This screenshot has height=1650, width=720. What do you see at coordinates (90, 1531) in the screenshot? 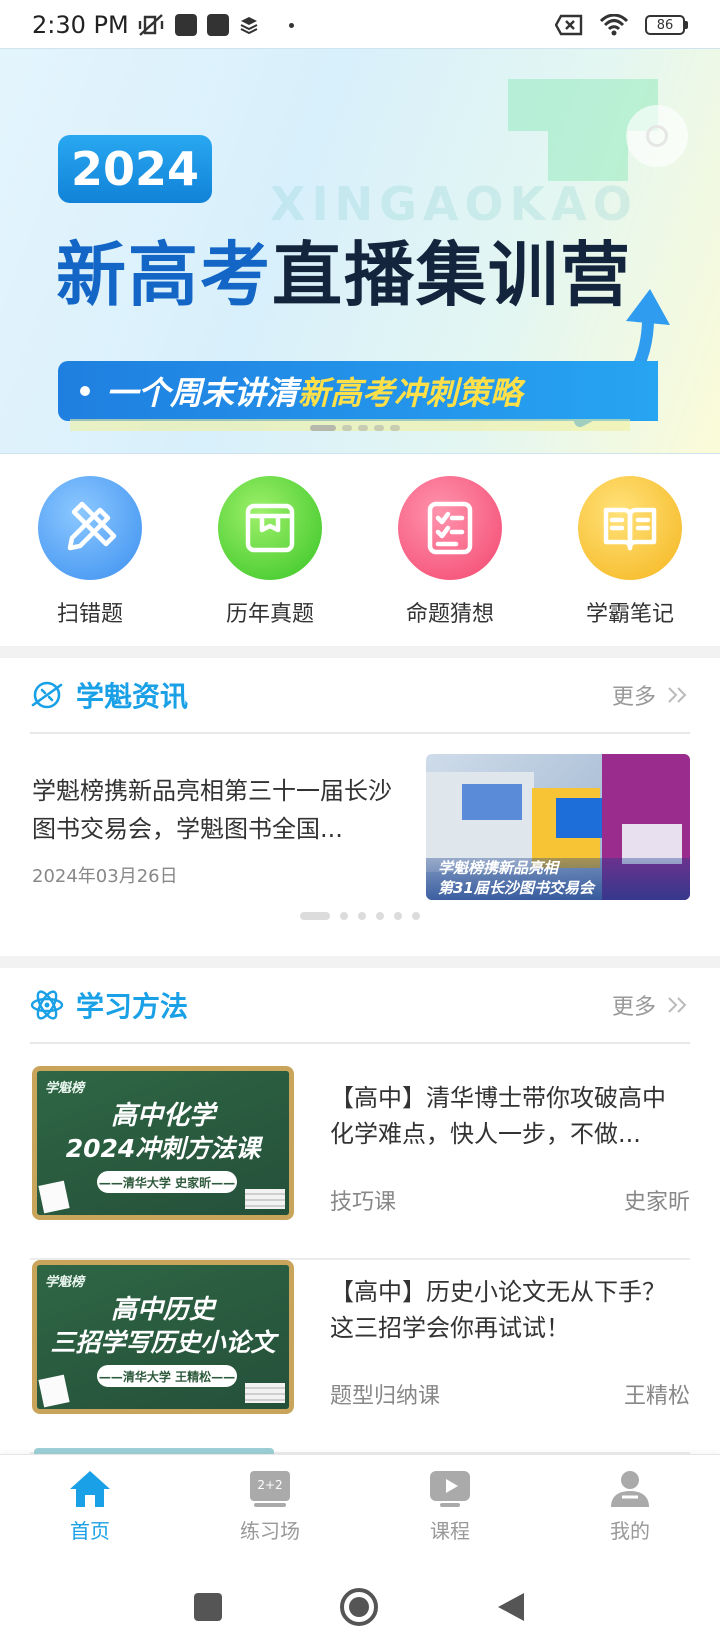
I see `nav-label: 首页` at bounding box center [90, 1531].